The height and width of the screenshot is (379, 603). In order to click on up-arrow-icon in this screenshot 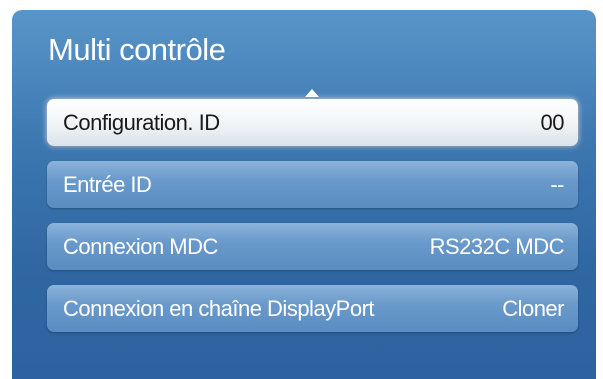, I will do `click(312, 93)`.